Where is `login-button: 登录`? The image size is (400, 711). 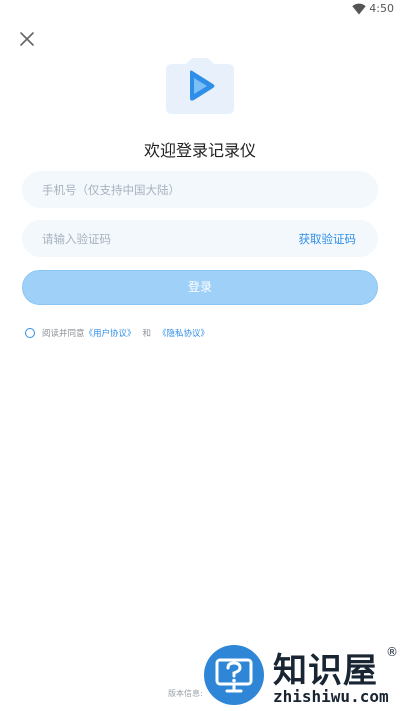 login-button: 登录 is located at coordinates (200, 287).